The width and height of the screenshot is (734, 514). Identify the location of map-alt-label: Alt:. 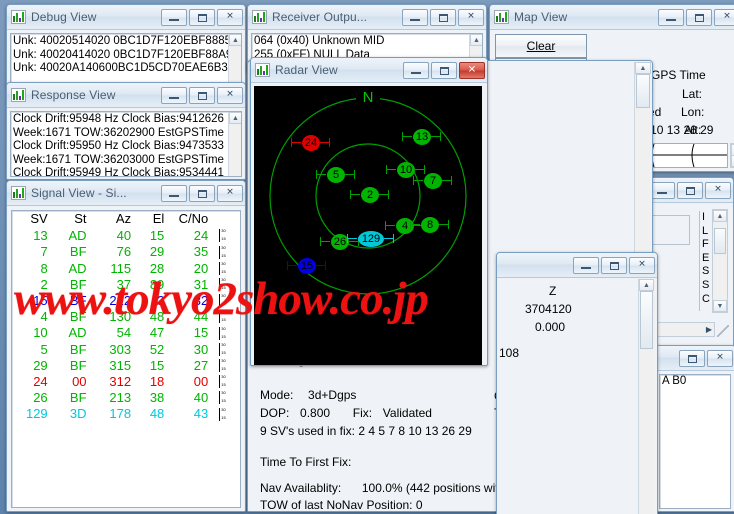
(693, 130).